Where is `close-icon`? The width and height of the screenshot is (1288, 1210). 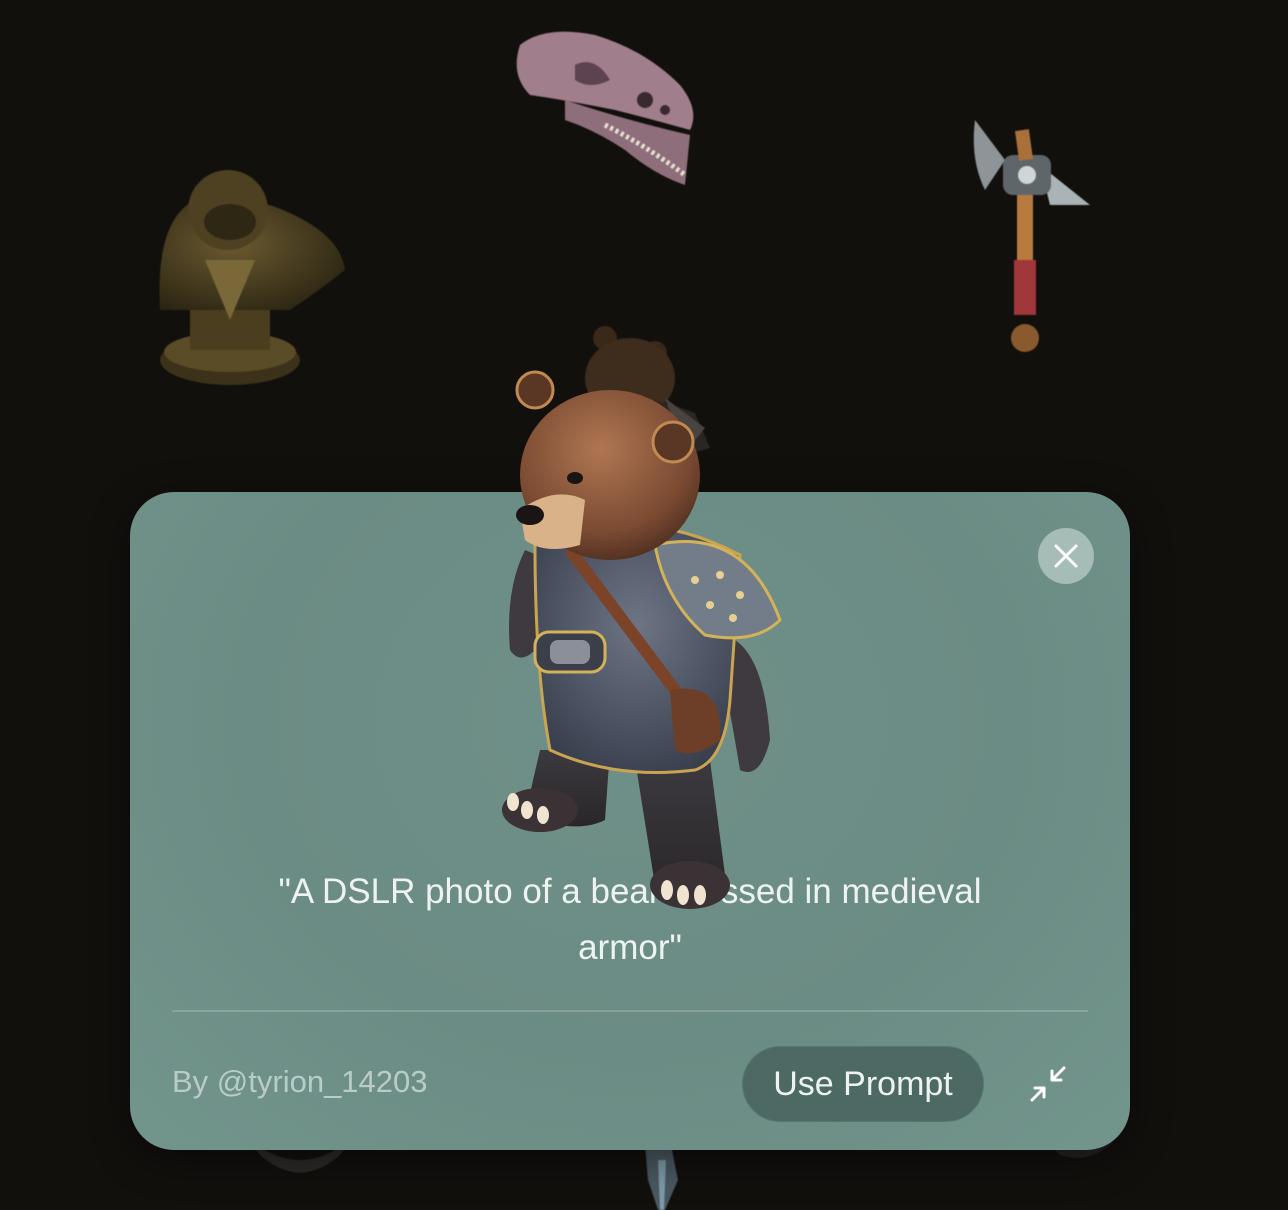
close-icon is located at coordinates (1066, 556).